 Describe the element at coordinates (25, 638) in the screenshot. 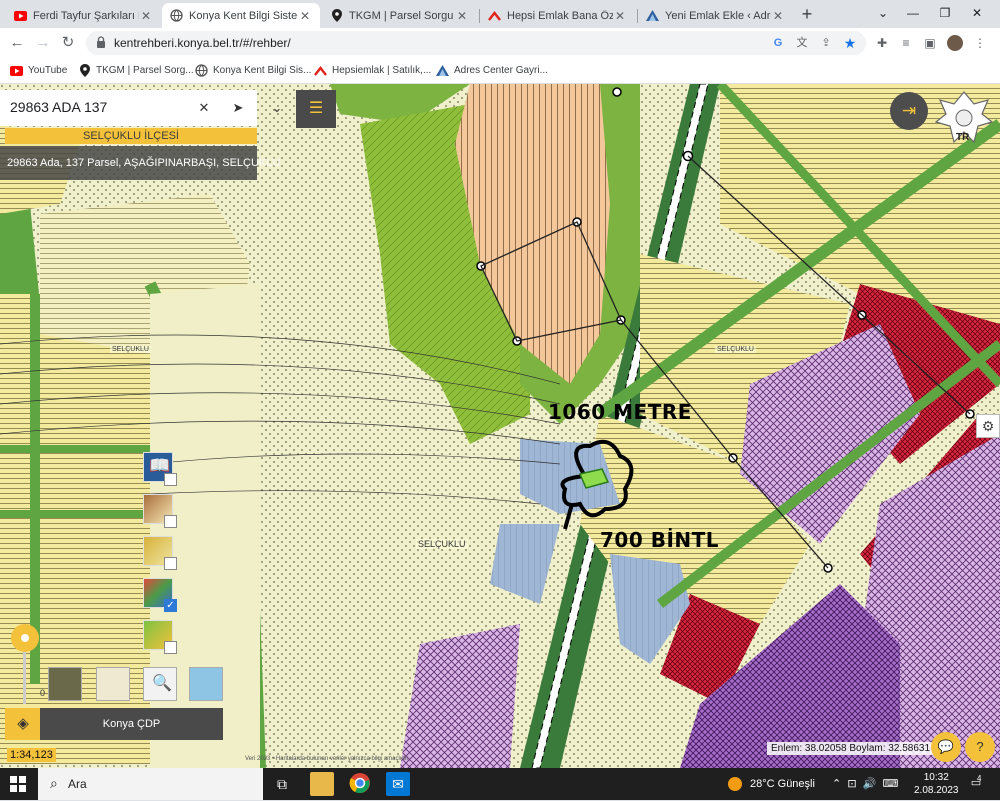

I see `zoom-slider-knob` at that location.